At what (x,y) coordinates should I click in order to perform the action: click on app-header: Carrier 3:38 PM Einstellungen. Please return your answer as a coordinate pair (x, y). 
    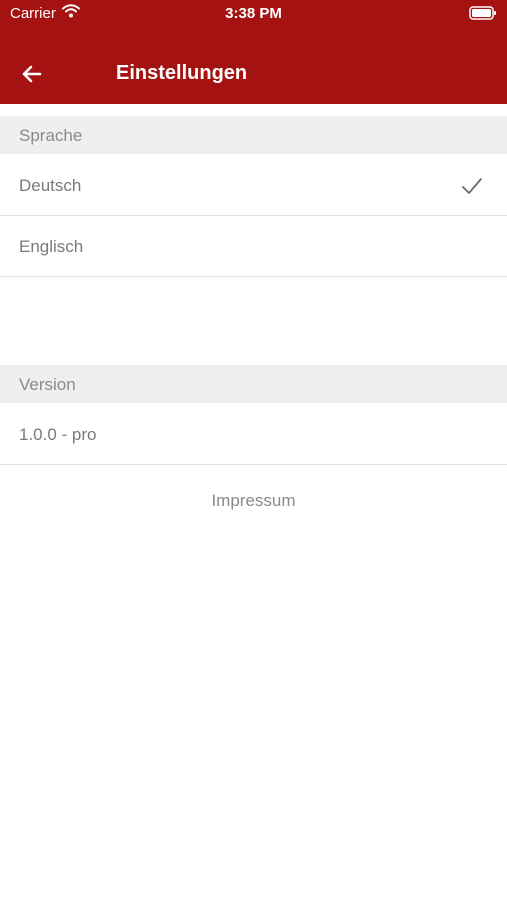
    Looking at the image, I should click on (253, 52).